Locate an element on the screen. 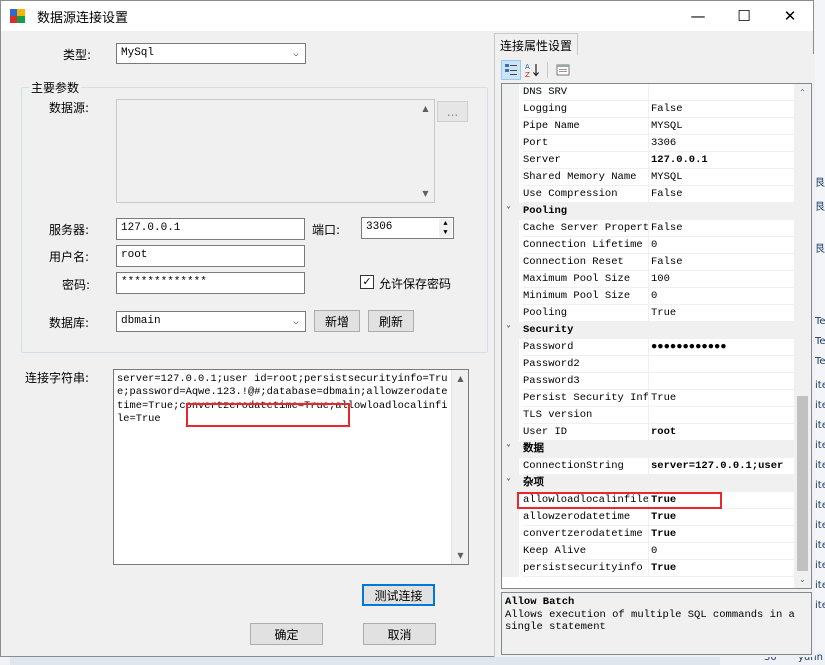 The image size is (825, 665). property-row: allowzerodatetime True is located at coordinates (648, 517).